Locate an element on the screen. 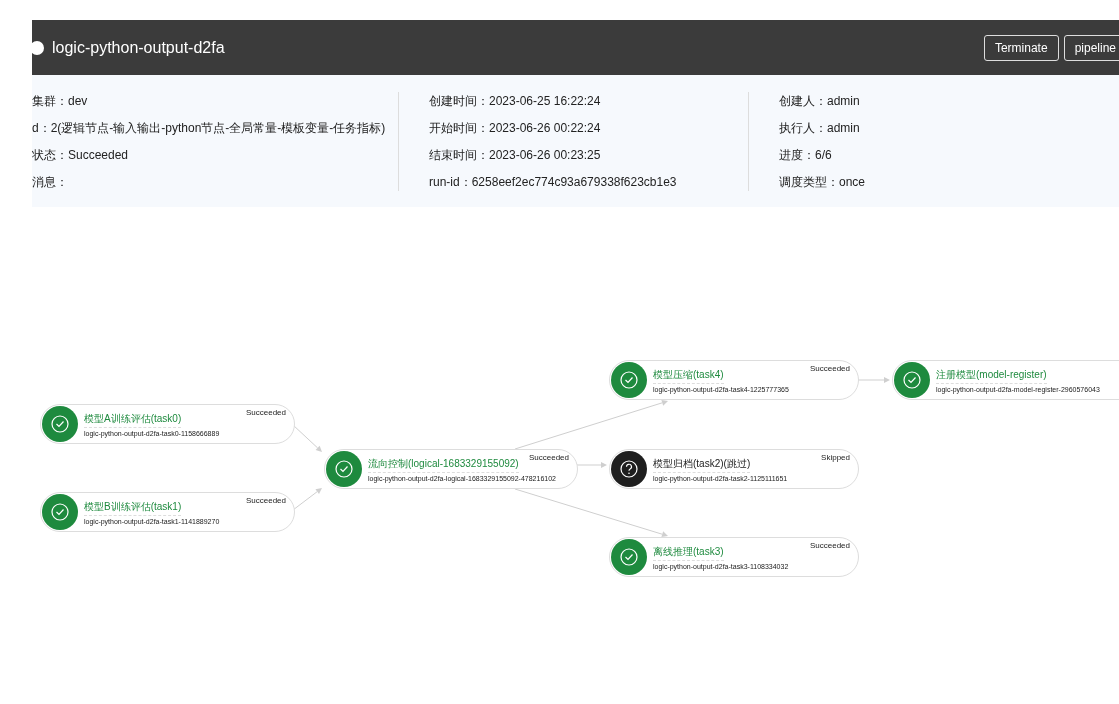 The image size is (1119, 704). window-title: logic-python-output-d2fa is located at coordinates (139, 47).